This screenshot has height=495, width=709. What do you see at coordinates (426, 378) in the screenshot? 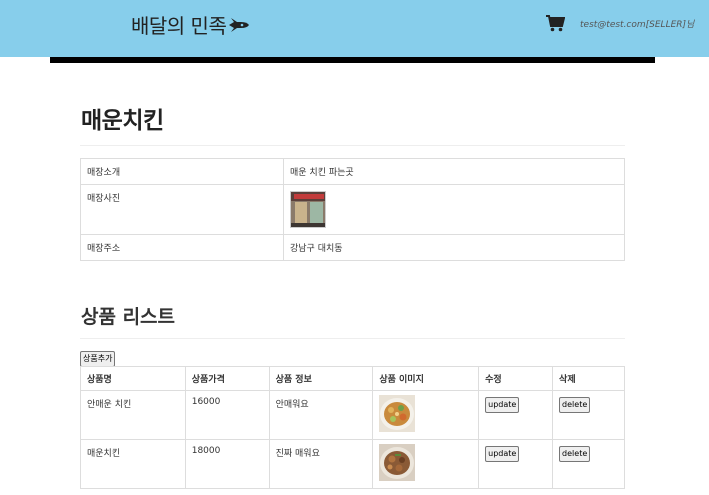
I see `column-header: 상품 이미지` at bounding box center [426, 378].